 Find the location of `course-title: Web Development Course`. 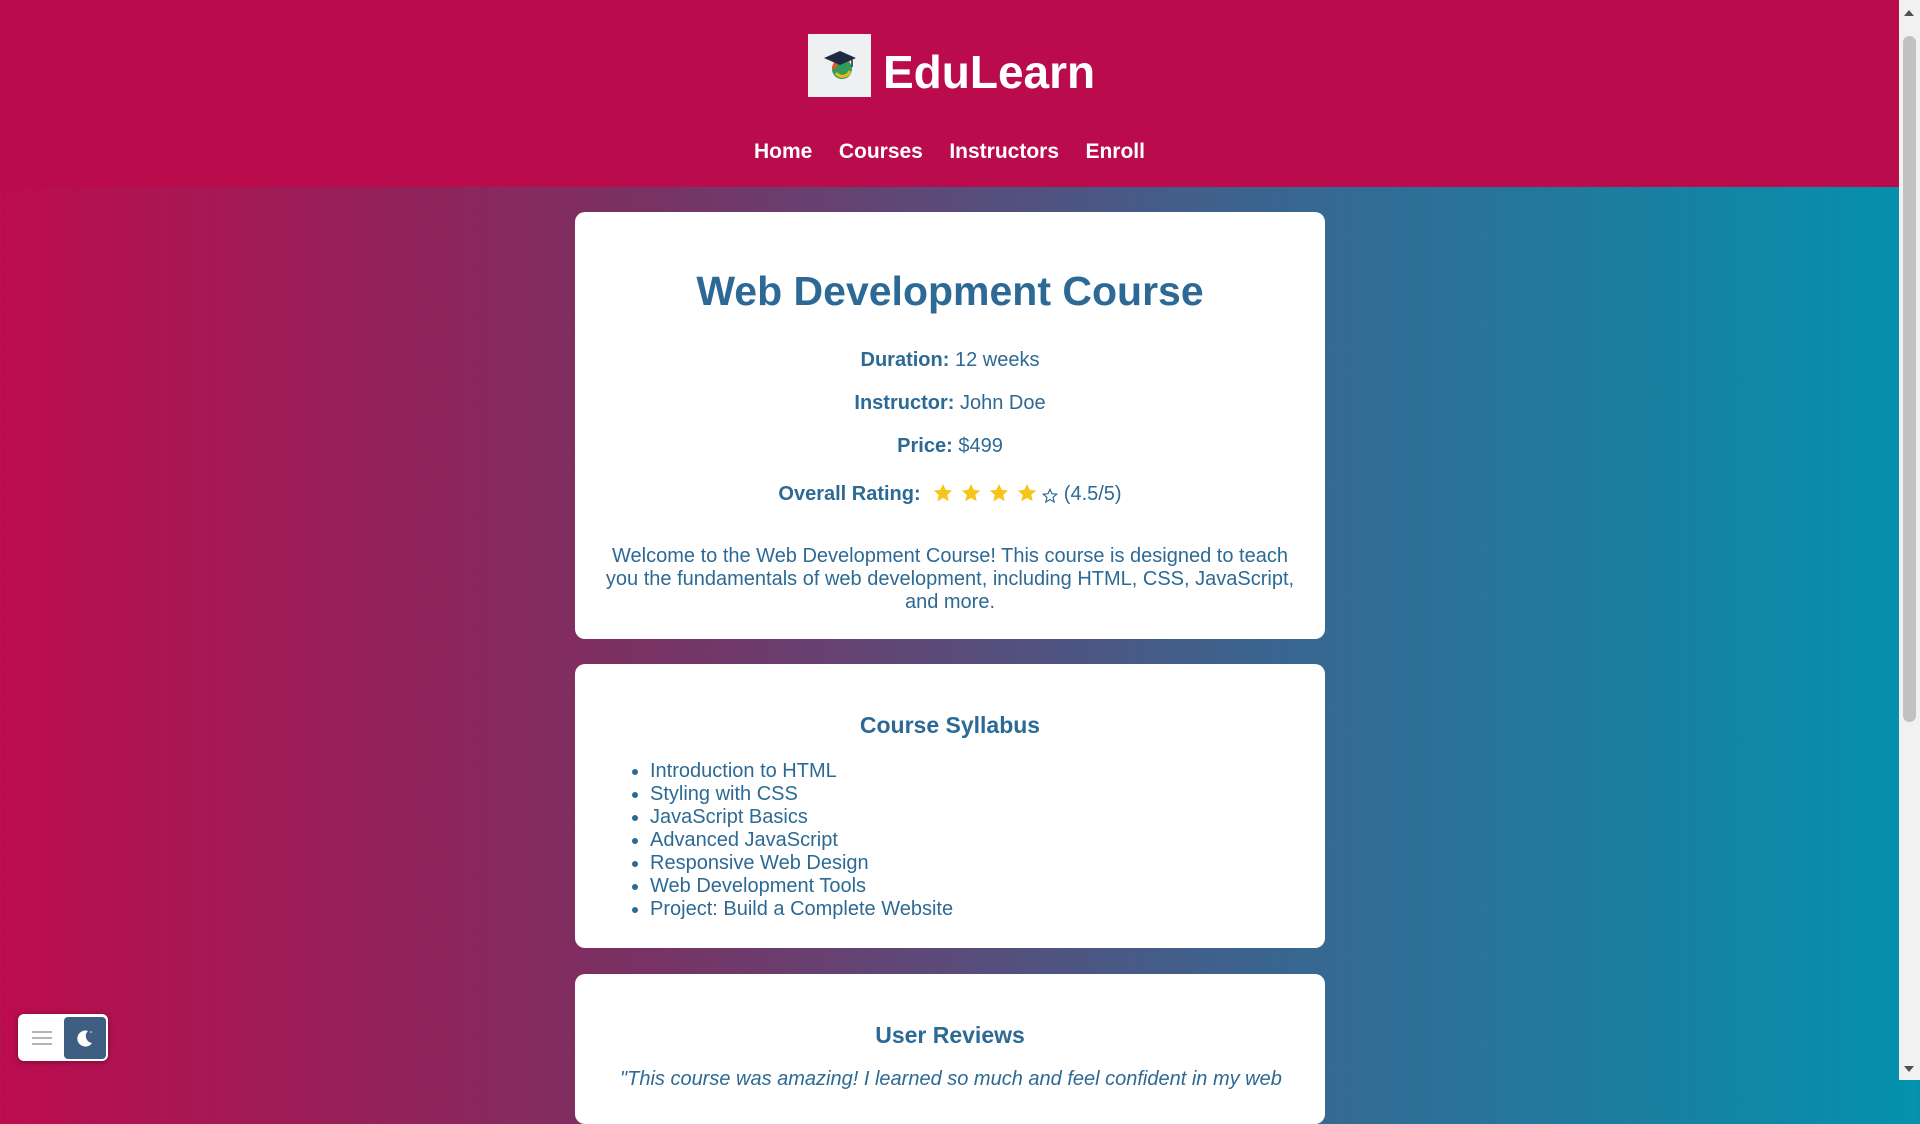

course-title: Web Development Course is located at coordinates (950, 291).